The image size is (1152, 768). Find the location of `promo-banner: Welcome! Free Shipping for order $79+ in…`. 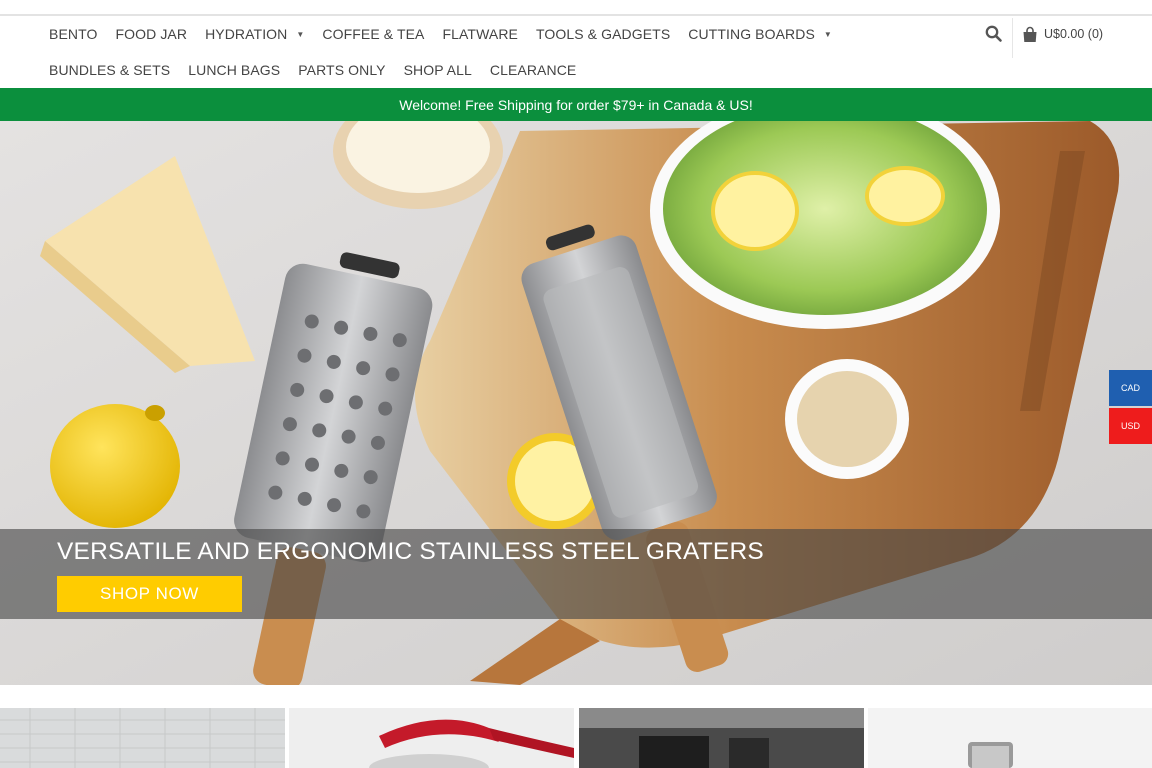

promo-banner: Welcome! Free Shipping for order $79+ in… is located at coordinates (576, 104).